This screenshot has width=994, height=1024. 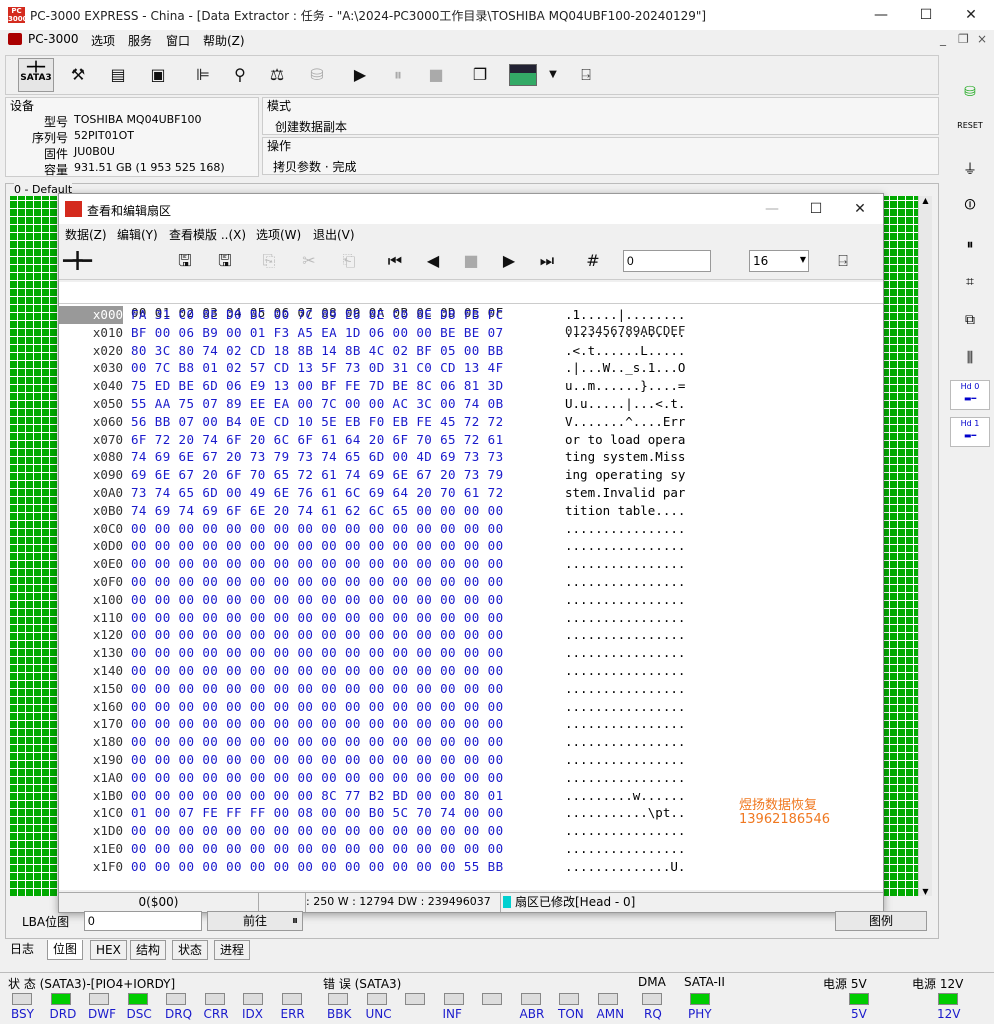 What do you see at coordinates (349, 261) in the screenshot?
I see `paste-icon: ⎗` at bounding box center [349, 261].